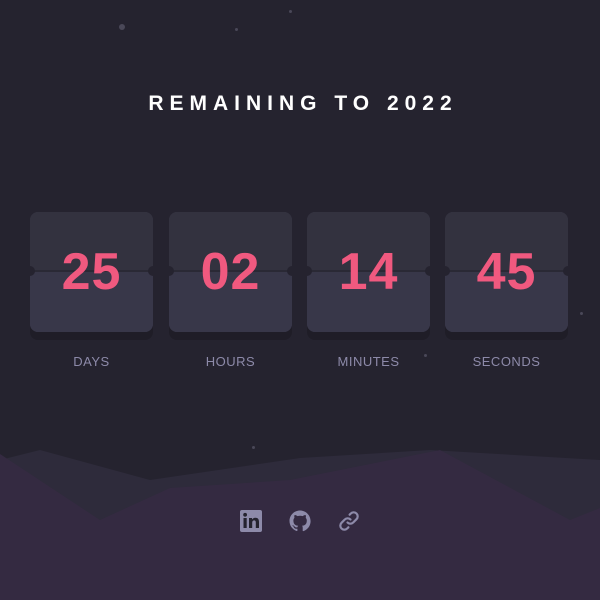  I want to click on linkedin-link, so click(251, 521).